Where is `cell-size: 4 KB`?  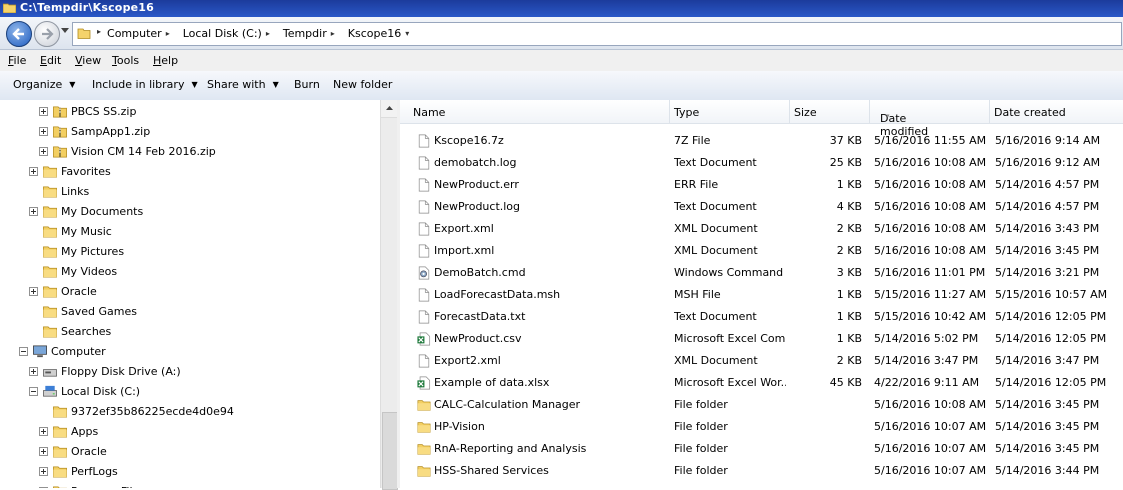
cell-size: 4 KB is located at coordinates (849, 206).